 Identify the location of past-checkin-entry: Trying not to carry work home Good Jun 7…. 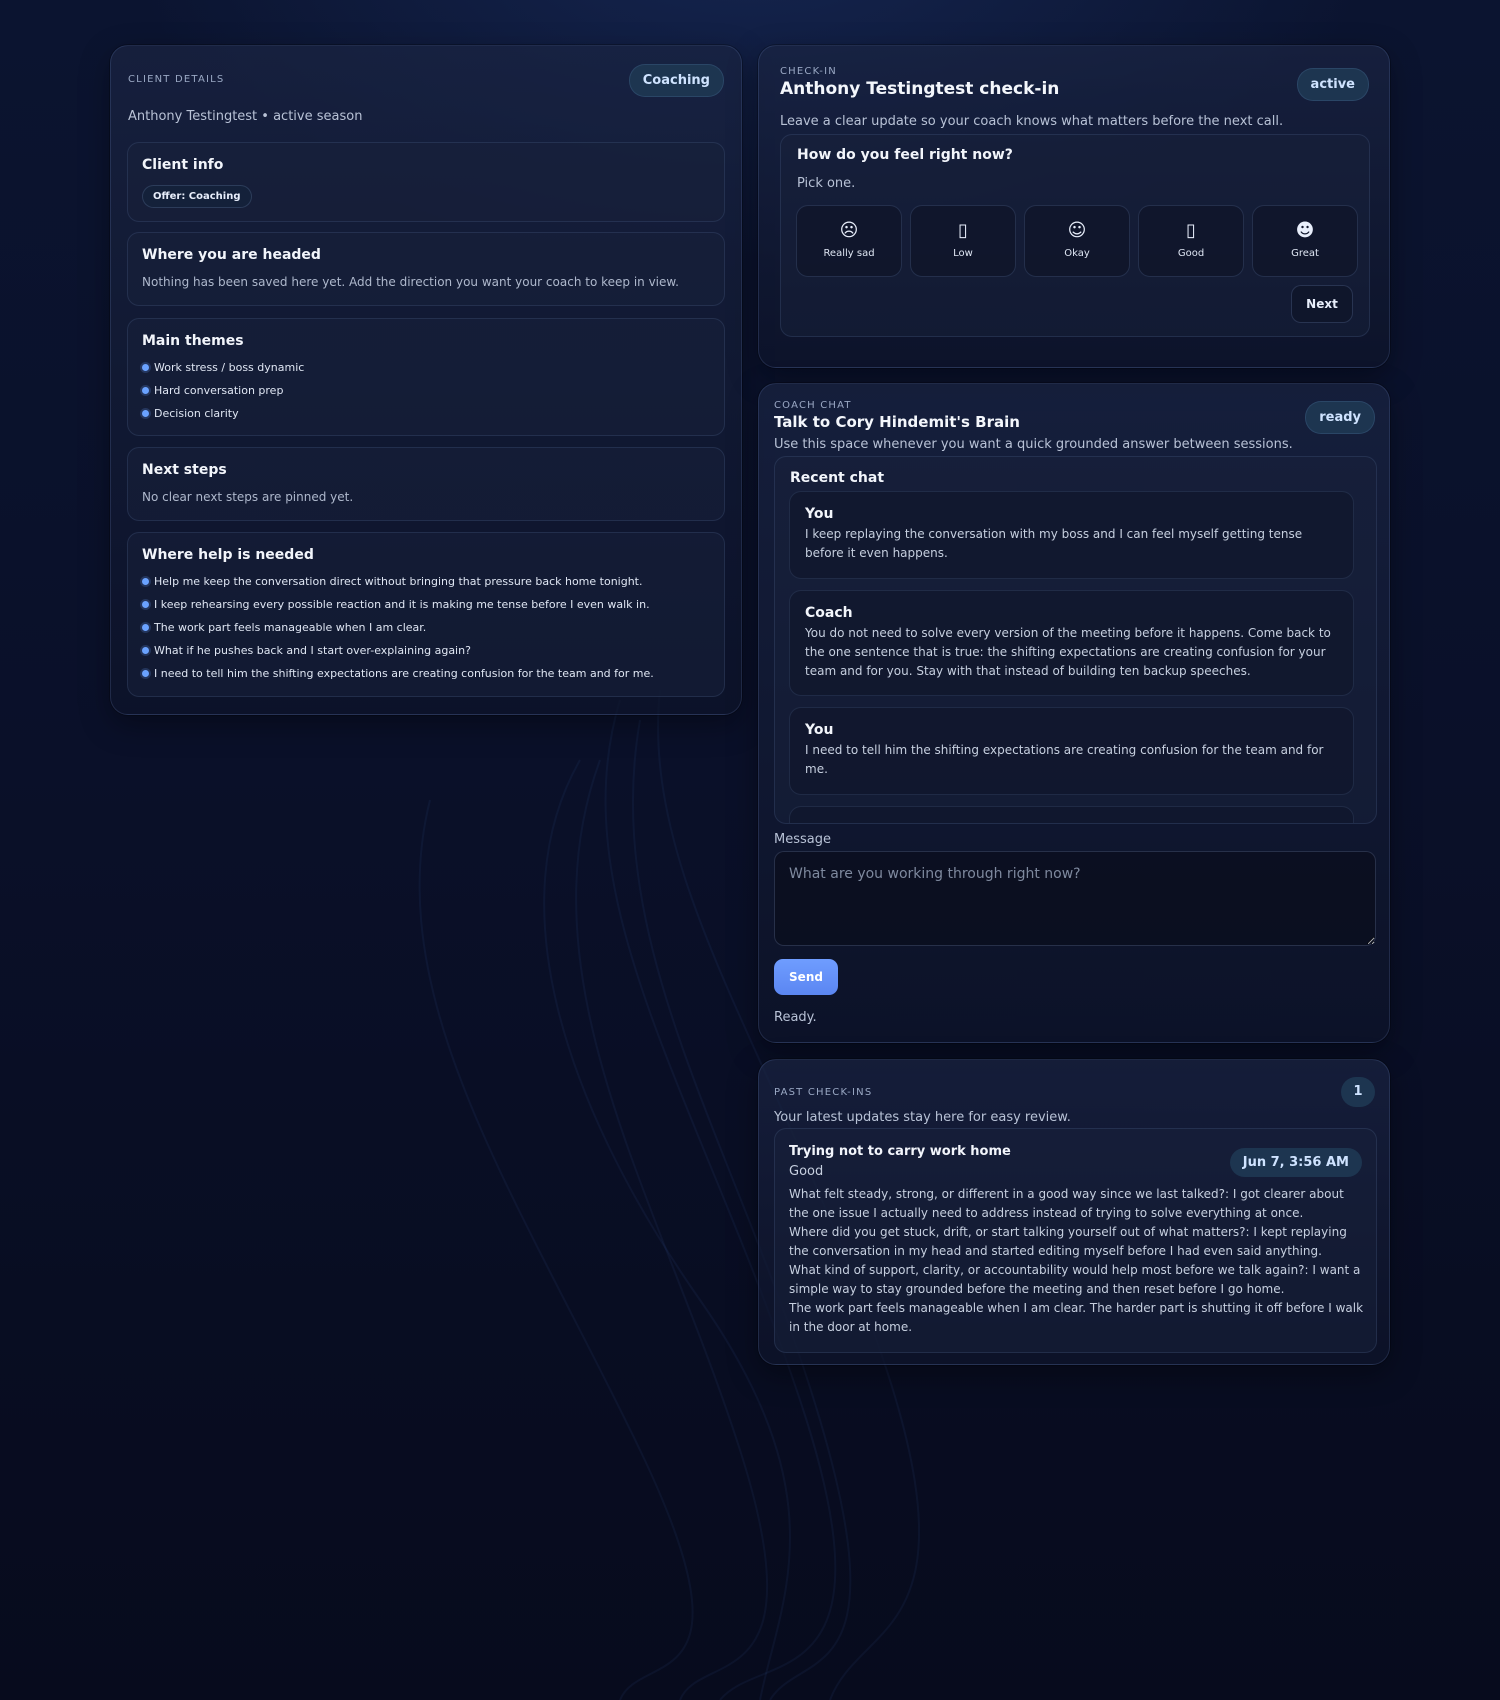
(1075, 1240).